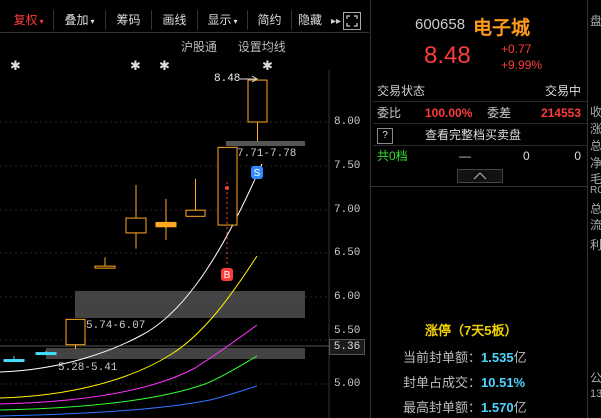  What do you see at coordinates (347, 347) in the screenshot?
I see `current-price-tag: 5.36` at bounding box center [347, 347].